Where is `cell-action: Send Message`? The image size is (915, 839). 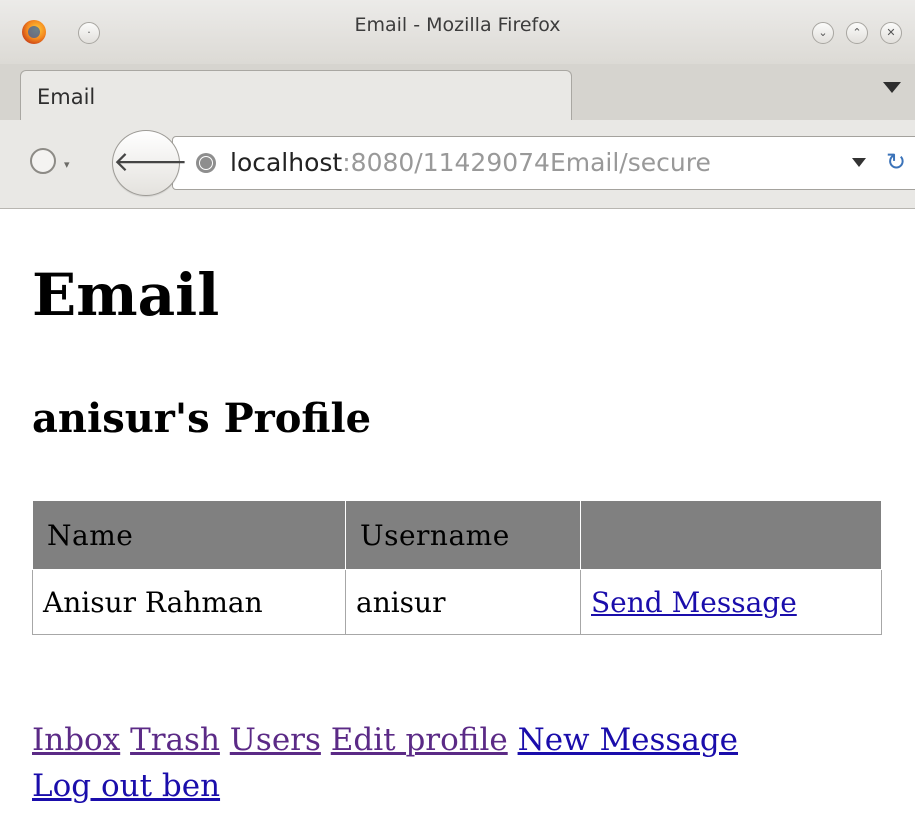
cell-action: Send Message is located at coordinates (731, 602).